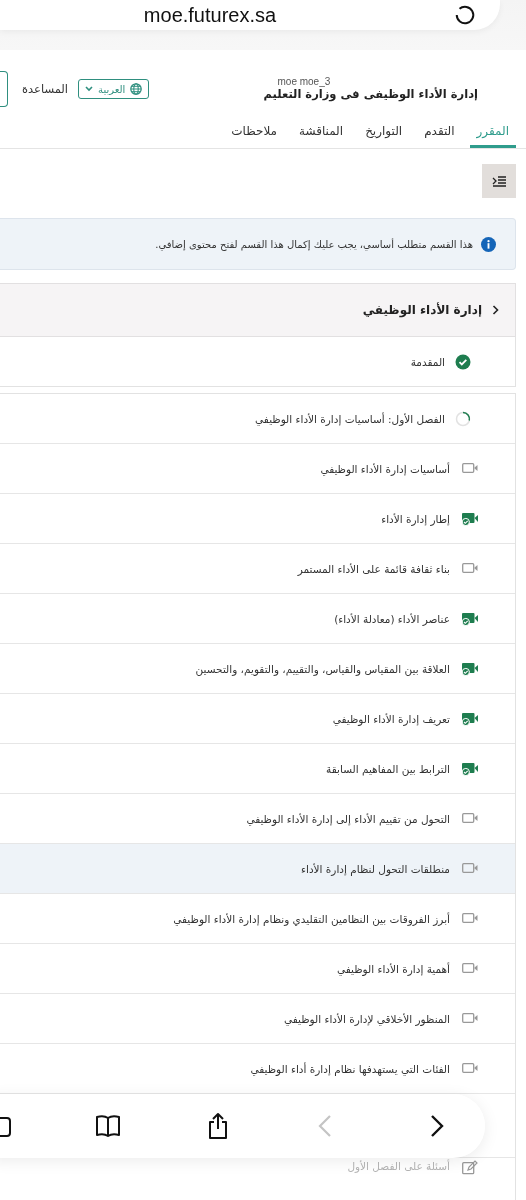  I want to click on lesson-row: منطلقات التحول لنظام إدارة الأداء, so click(257, 869).